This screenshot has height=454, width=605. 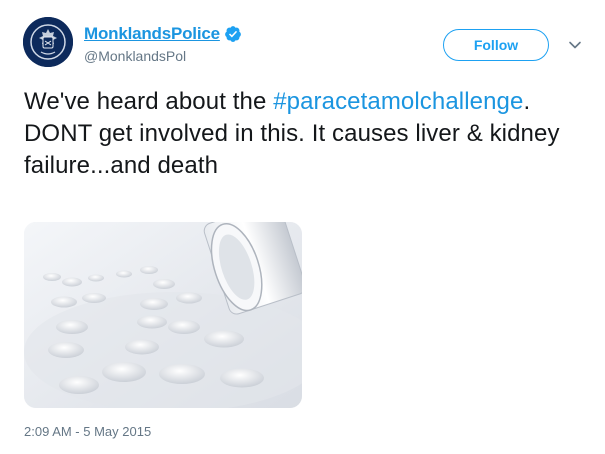 I want to click on display-name-row: MonklandsPolice, so click(x=163, y=34).